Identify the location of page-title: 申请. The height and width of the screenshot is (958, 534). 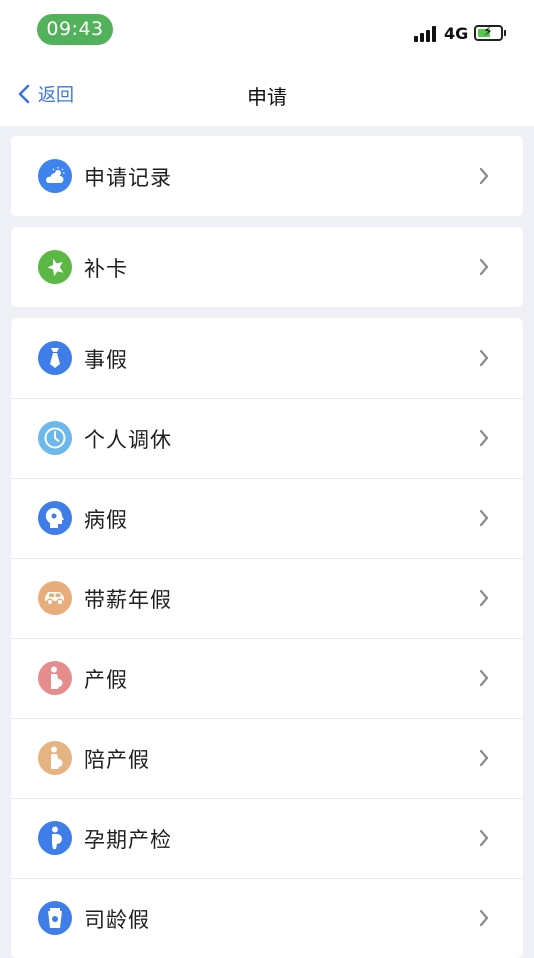
(267, 97).